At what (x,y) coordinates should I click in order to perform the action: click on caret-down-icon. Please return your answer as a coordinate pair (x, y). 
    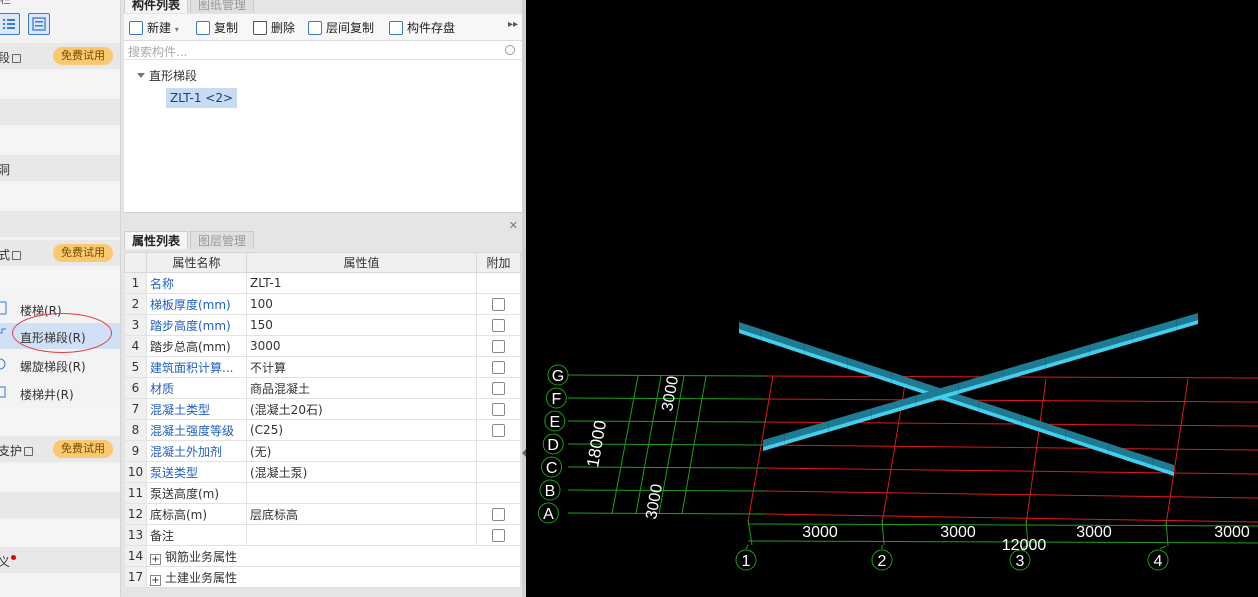
    Looking at the image, I should click on (141, 75).